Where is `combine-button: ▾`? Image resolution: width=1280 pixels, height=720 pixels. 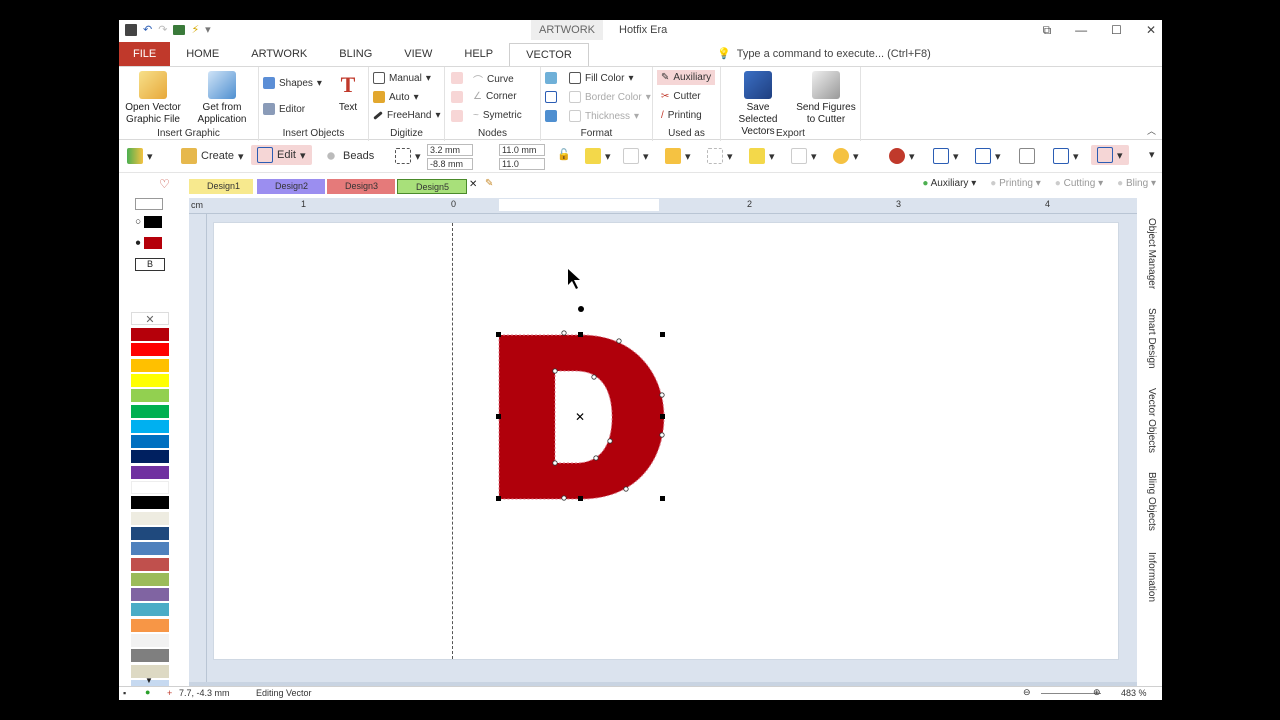
combine-button: ▾ is located at coordinates (720, 156).